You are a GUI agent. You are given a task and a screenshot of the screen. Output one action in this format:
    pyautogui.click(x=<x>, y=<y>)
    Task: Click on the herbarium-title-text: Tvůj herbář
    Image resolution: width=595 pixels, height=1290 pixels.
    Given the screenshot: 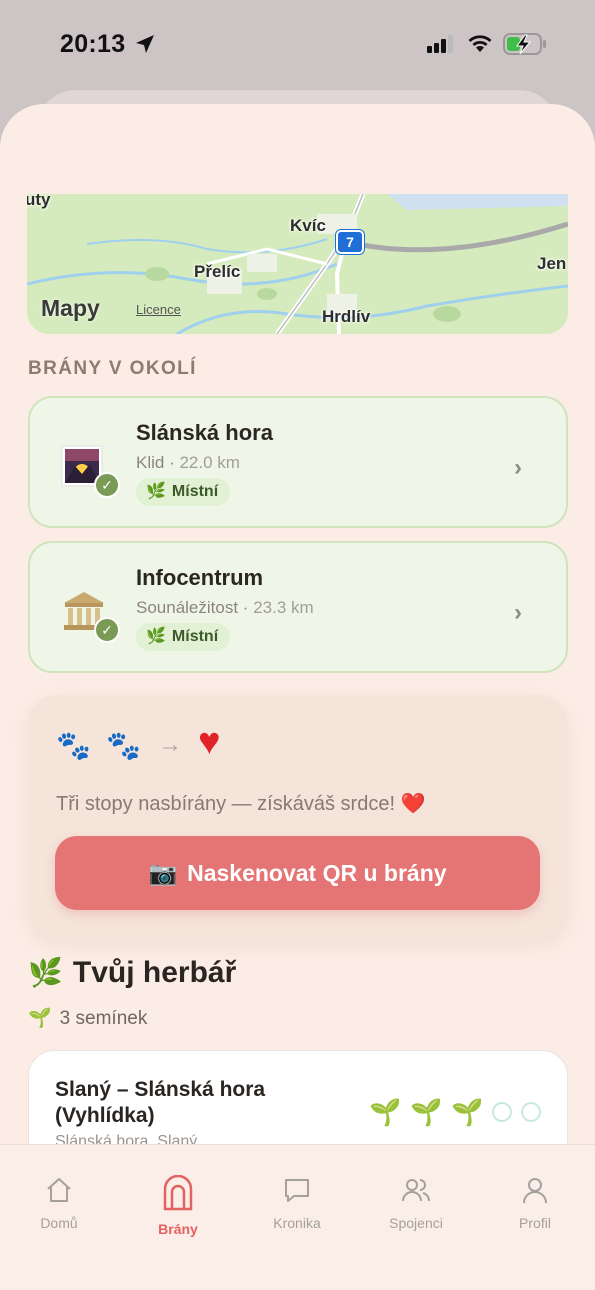 What is the action you would take?
    pyautogui.click(x=154, y=972)
    